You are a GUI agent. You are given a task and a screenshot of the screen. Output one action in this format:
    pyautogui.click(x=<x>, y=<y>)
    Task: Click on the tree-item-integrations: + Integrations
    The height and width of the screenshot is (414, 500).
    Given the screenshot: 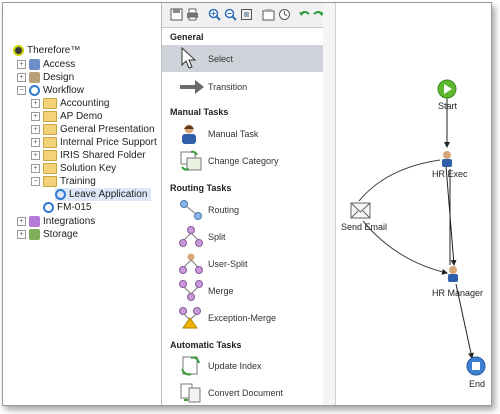 What is the action you would take?
    pyautogui.click(x=56, y=221)
    